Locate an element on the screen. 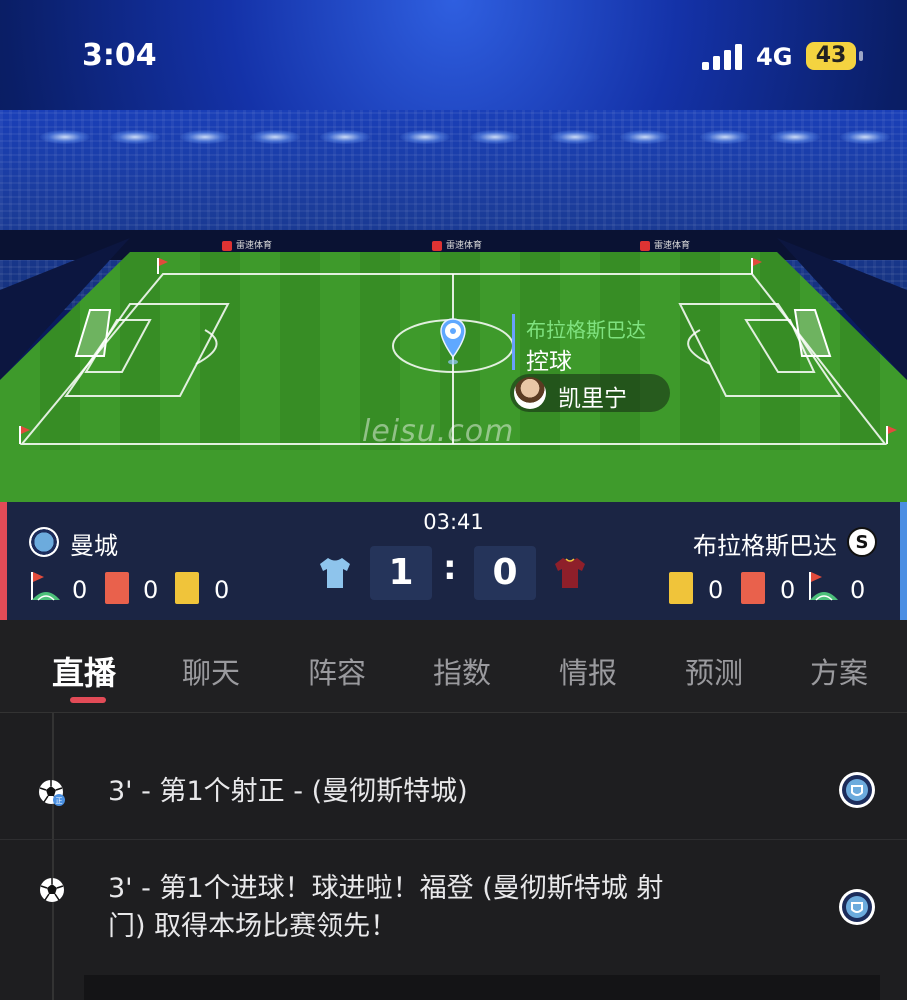 This screenshot has height=1000, width=907. list-item: 正 3' - 第1个射正 - (曼彻斯特城) is located at coordinates (453, 796).